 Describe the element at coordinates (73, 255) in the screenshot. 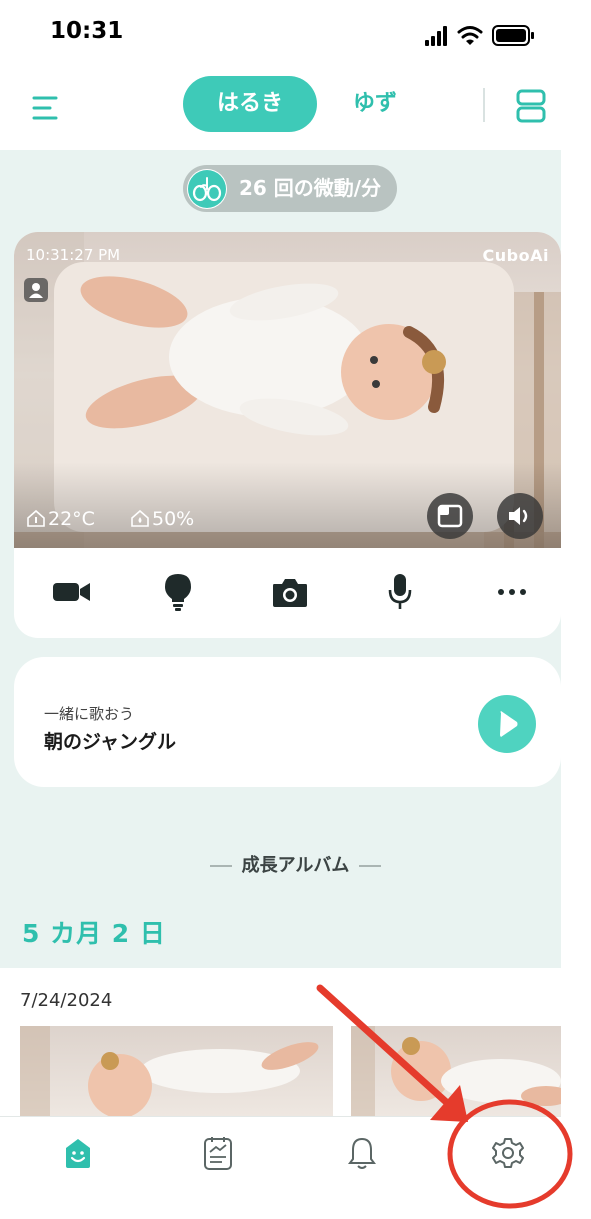

I see `feed-timestamp: 10:31:27 PM` at that location.